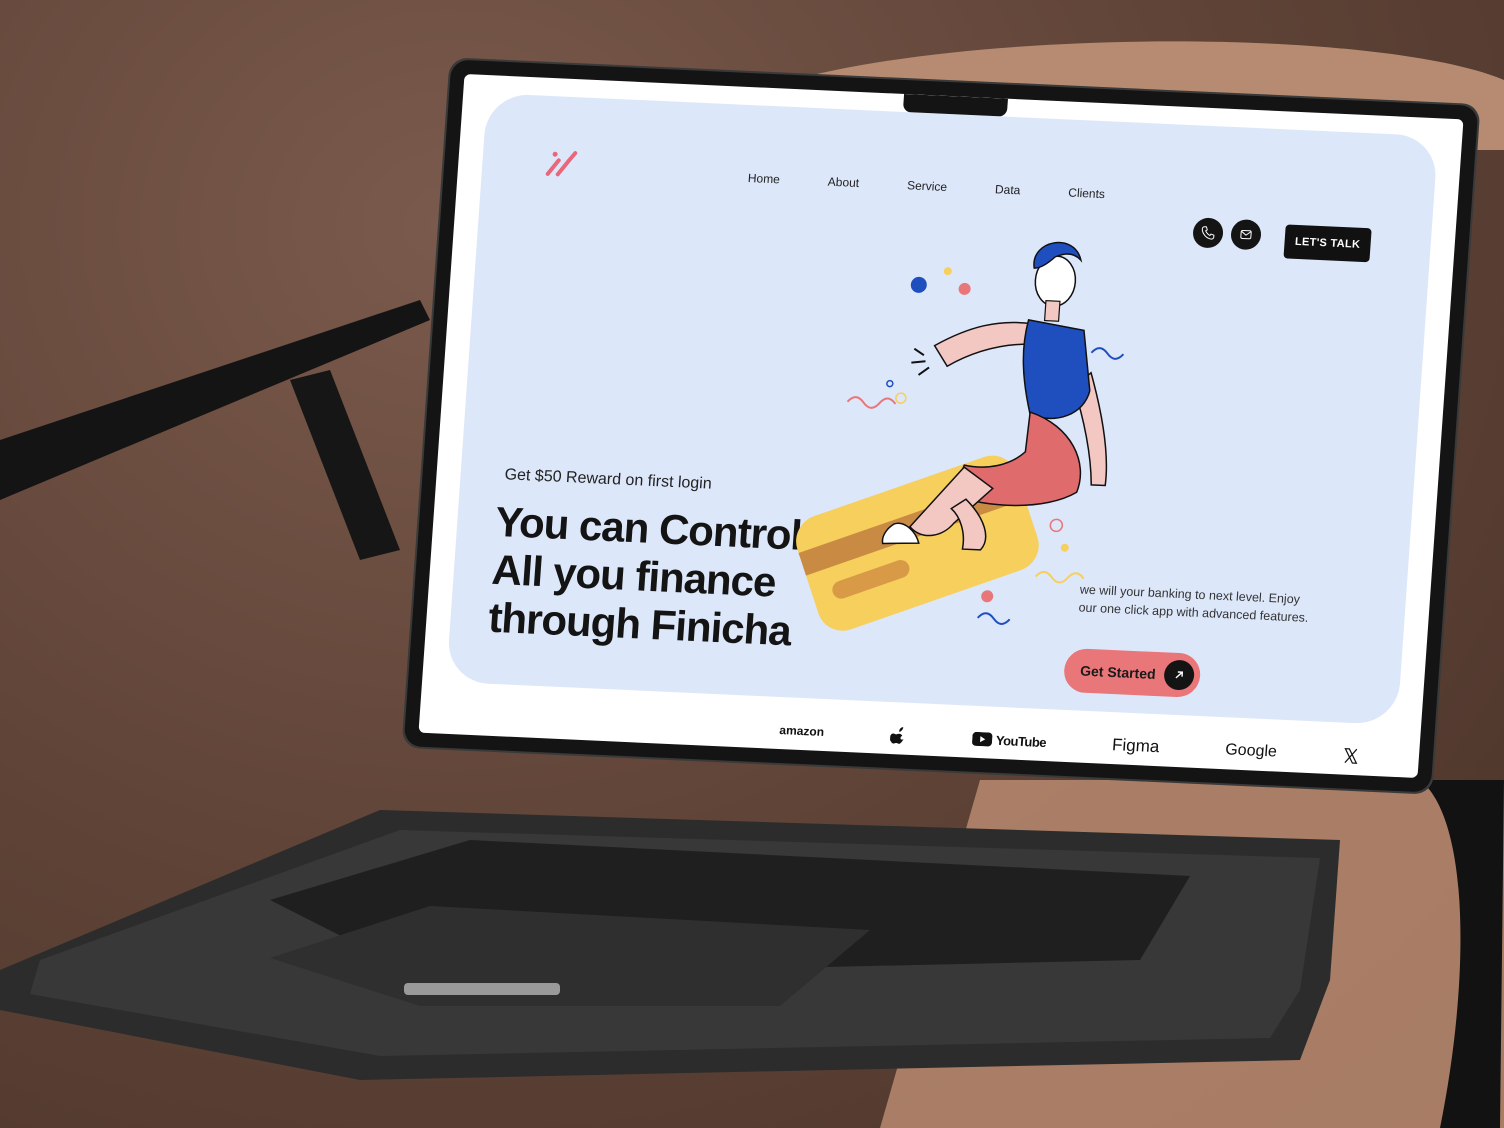 This screenshot has width=1504, height=1128. What do you see at coordinates (1021, 741) in the screenshot?
I see `youtube-wordmark: YouTube` at bounding box center [1021, 741].